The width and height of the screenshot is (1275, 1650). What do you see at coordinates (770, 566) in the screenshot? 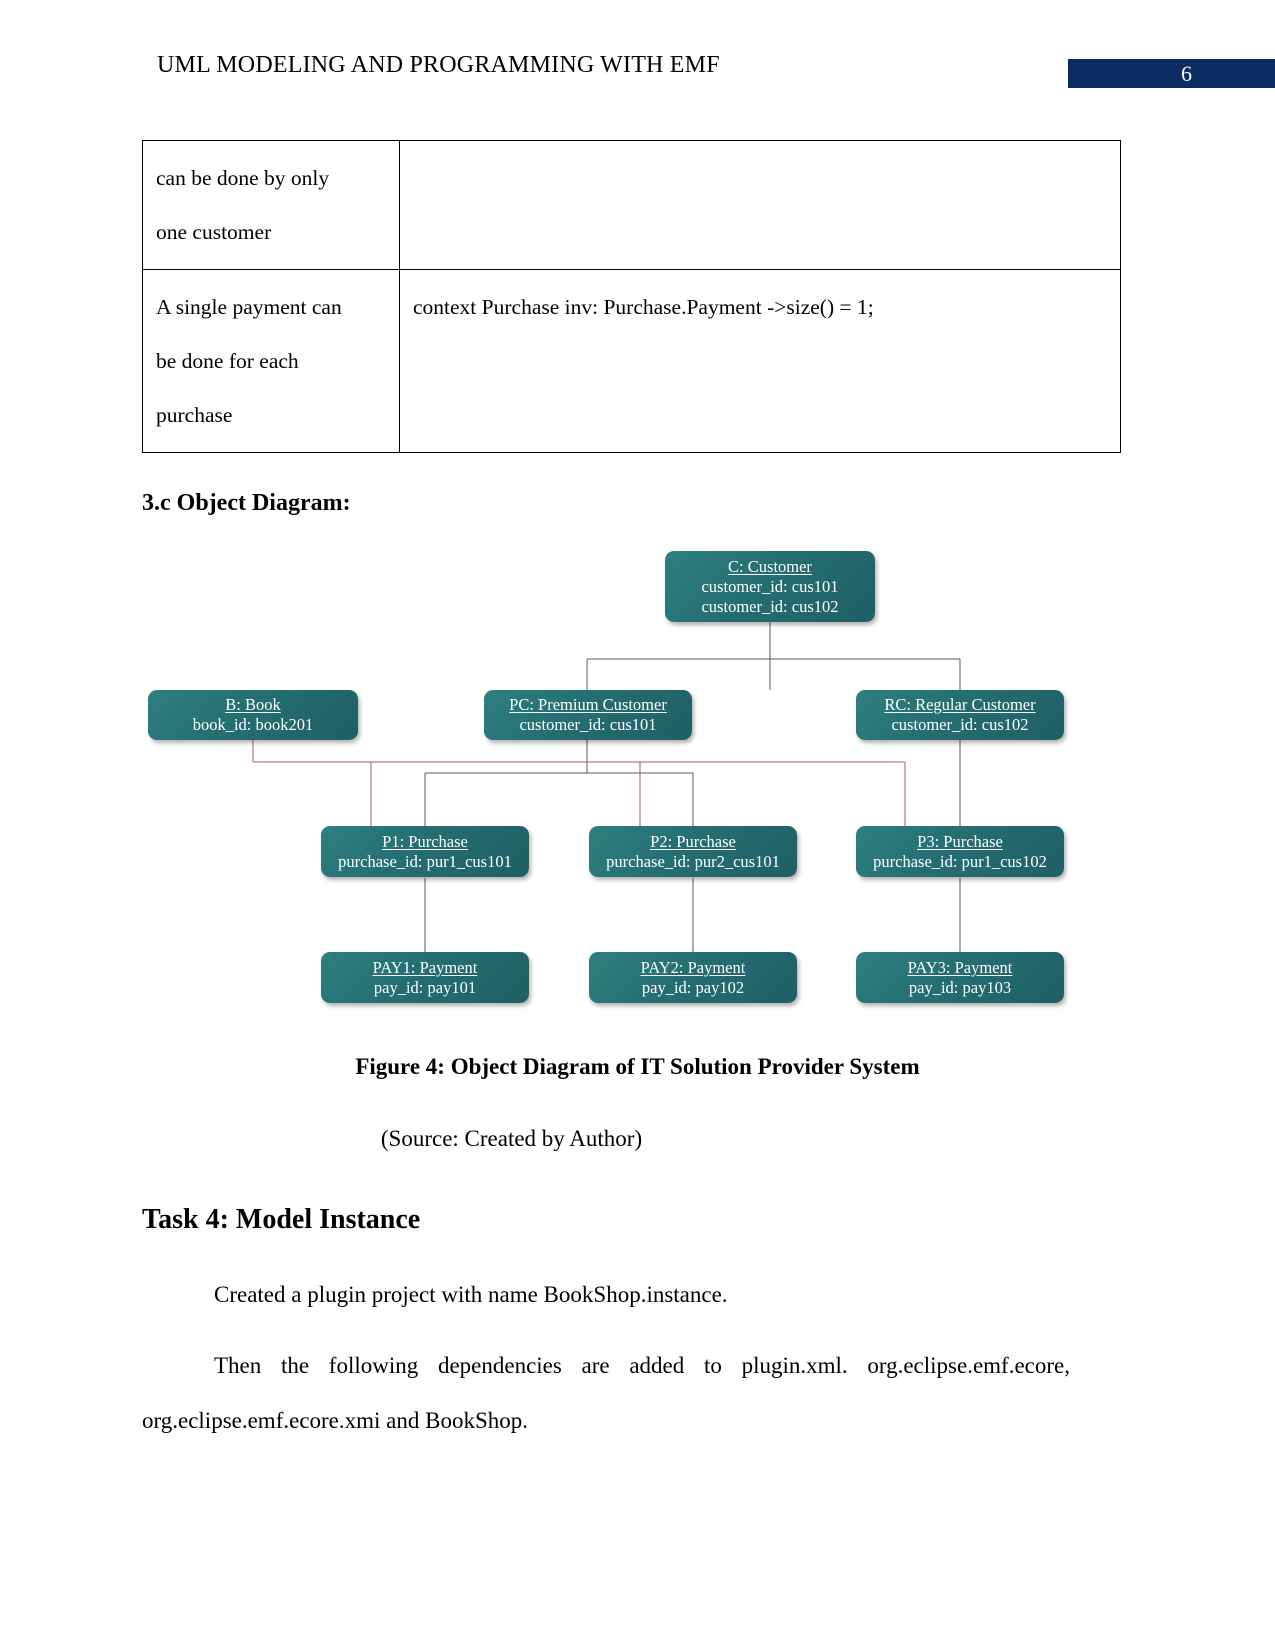
I see `object-node-title: C: Customer` at bounding box center [770, 566].